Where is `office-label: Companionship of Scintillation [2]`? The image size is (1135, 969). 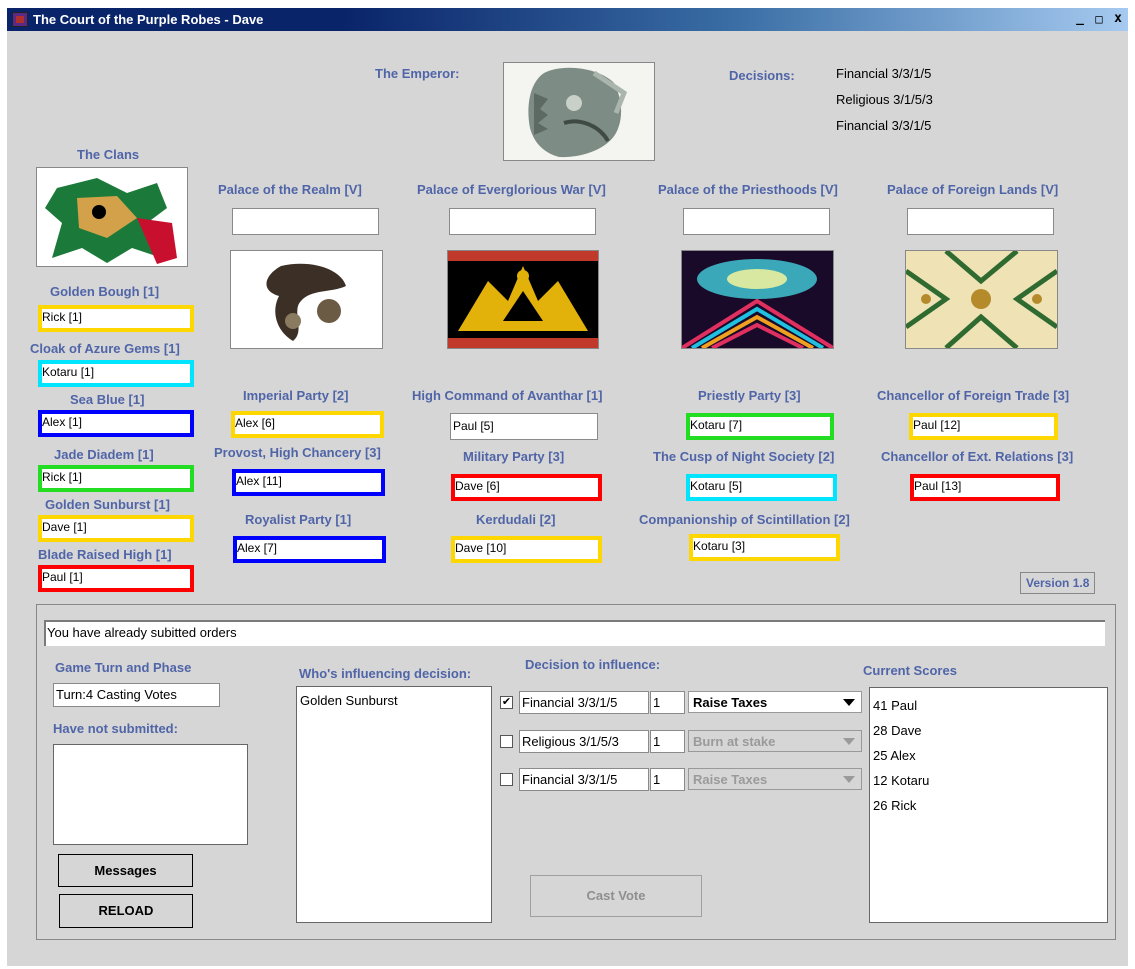
office-label: Companionship of Scintillation [2] is located at coordinates (744, 519).